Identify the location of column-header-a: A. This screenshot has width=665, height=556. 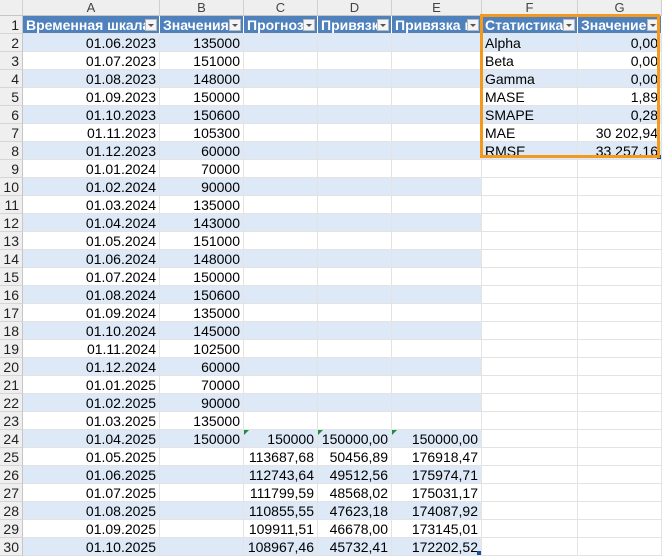
(91, 8).